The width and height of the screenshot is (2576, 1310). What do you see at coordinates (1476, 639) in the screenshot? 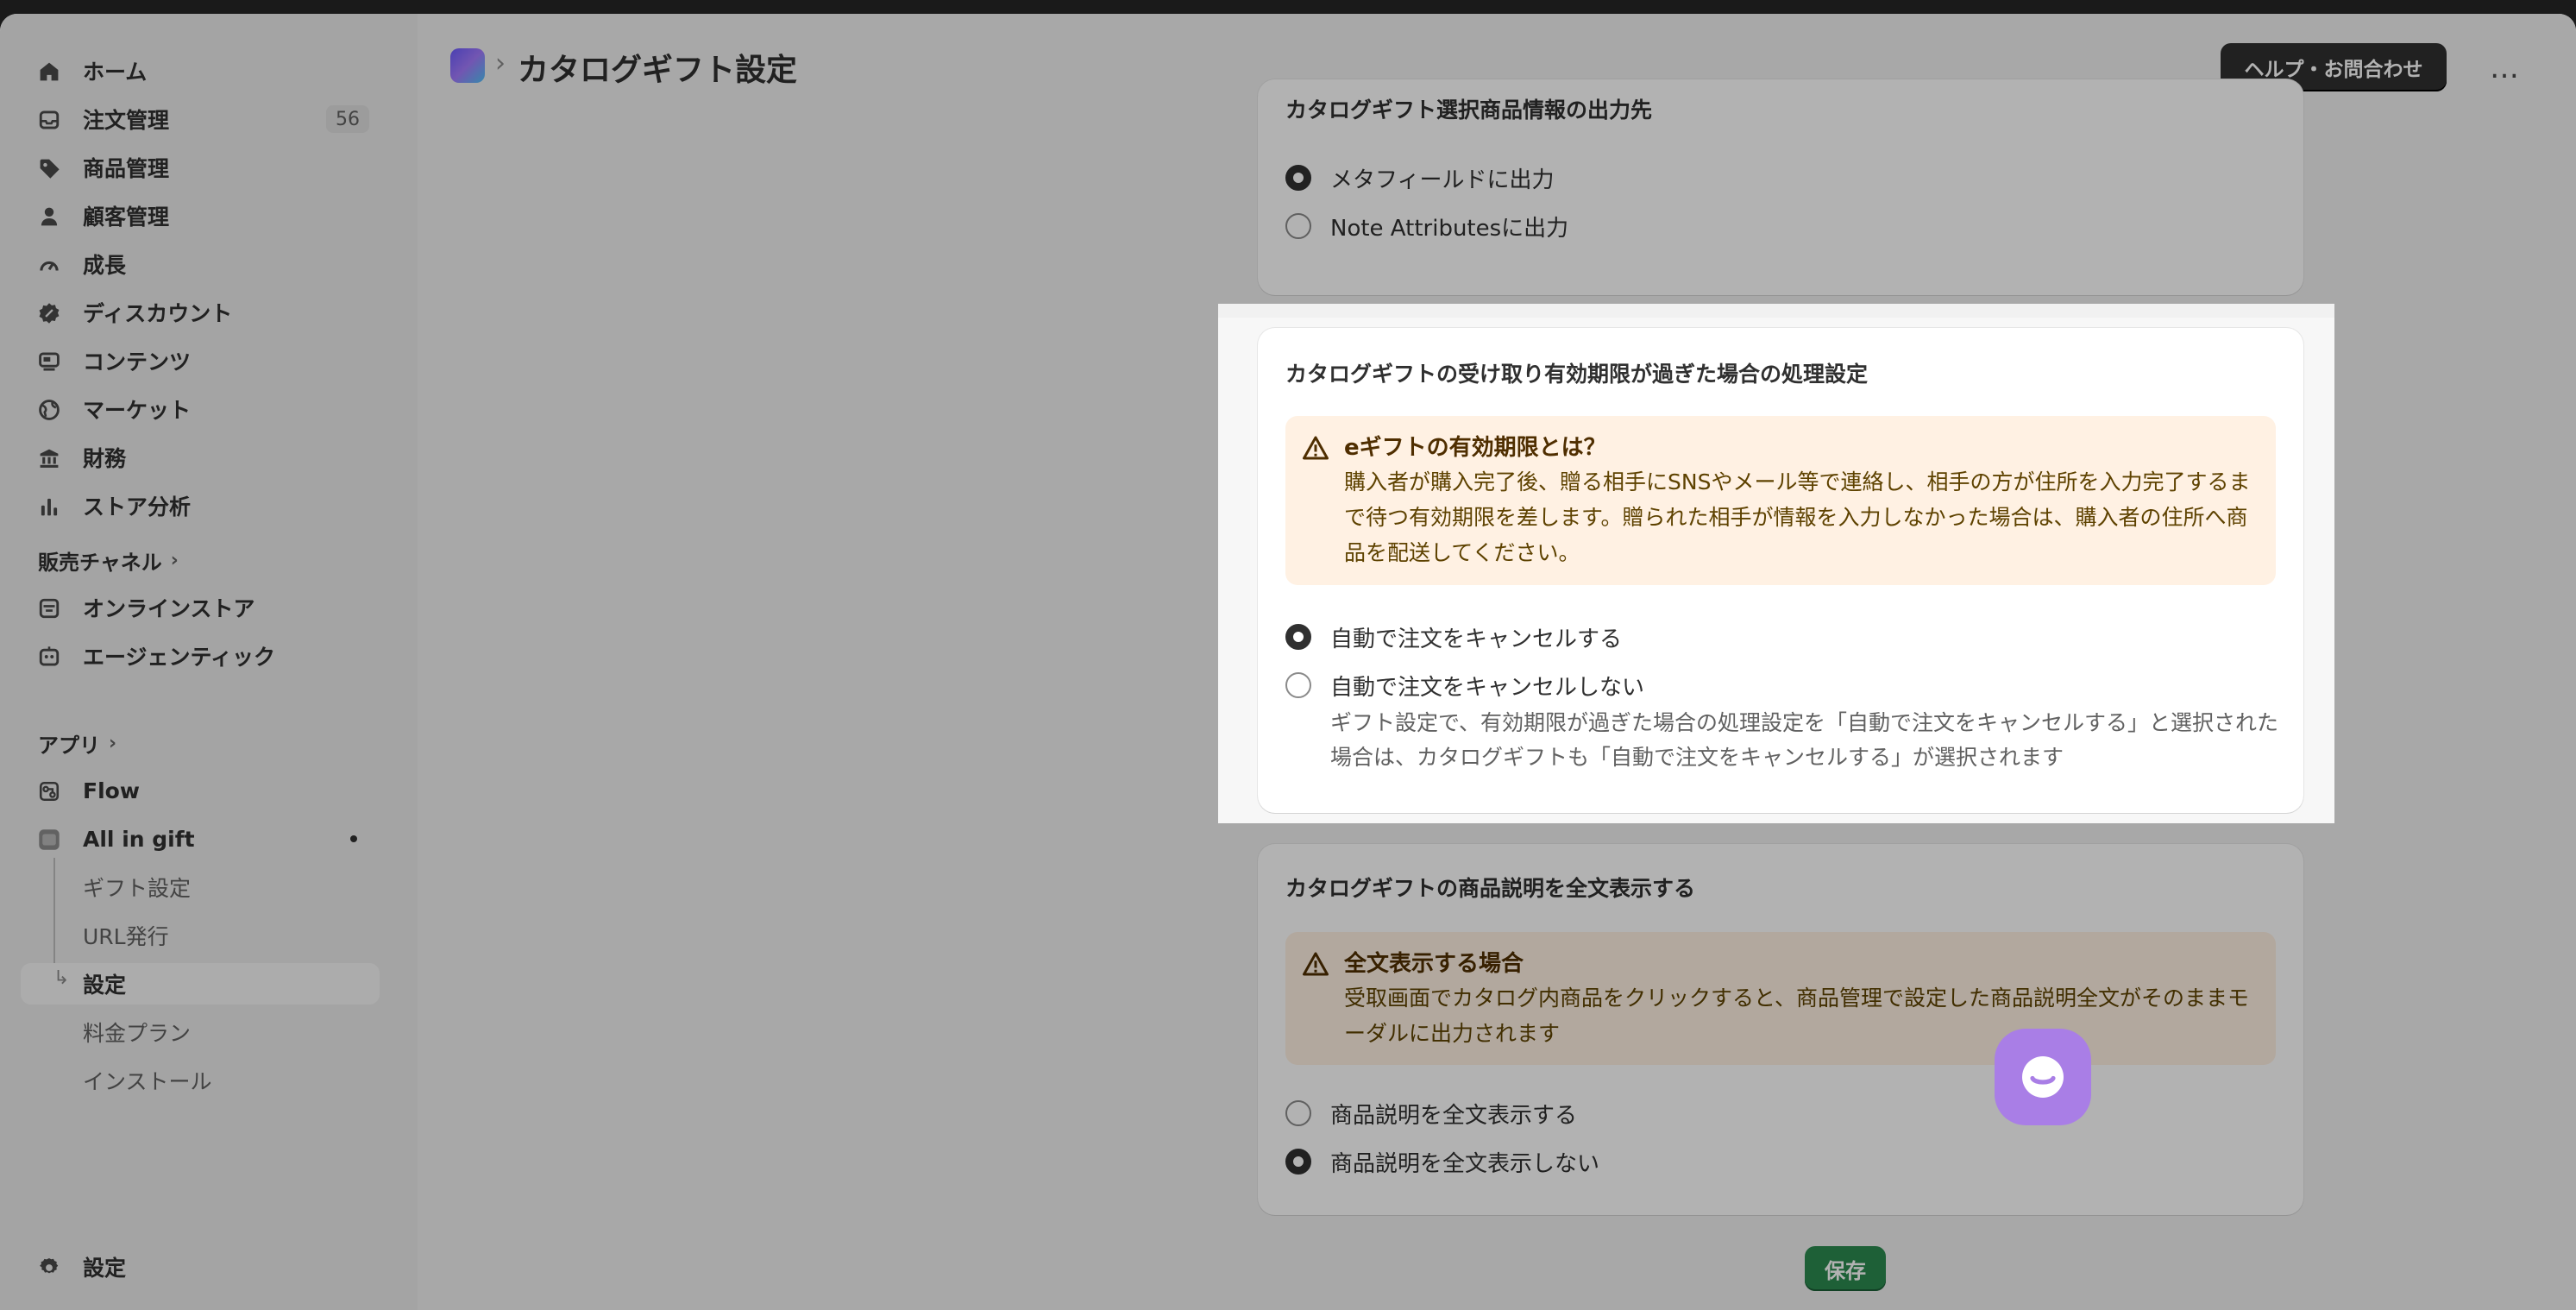
I see `radio-label: 自動で注文をキャンセルする` at bounding box center [1476, 639].